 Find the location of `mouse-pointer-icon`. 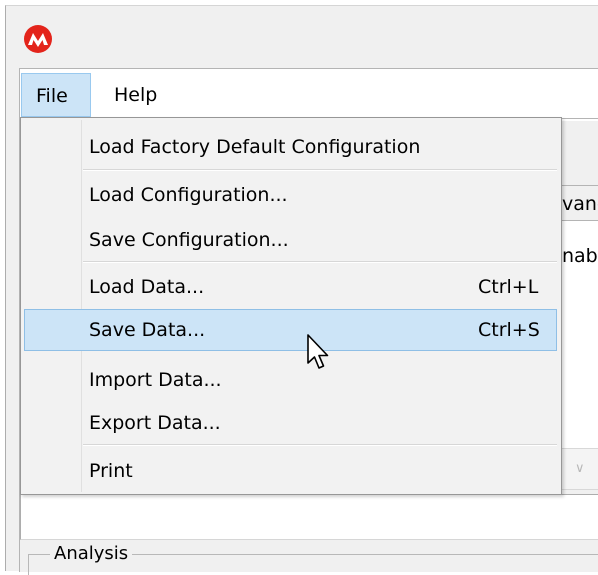

mouse-pointer-icon is located at coordinates (318, 351).